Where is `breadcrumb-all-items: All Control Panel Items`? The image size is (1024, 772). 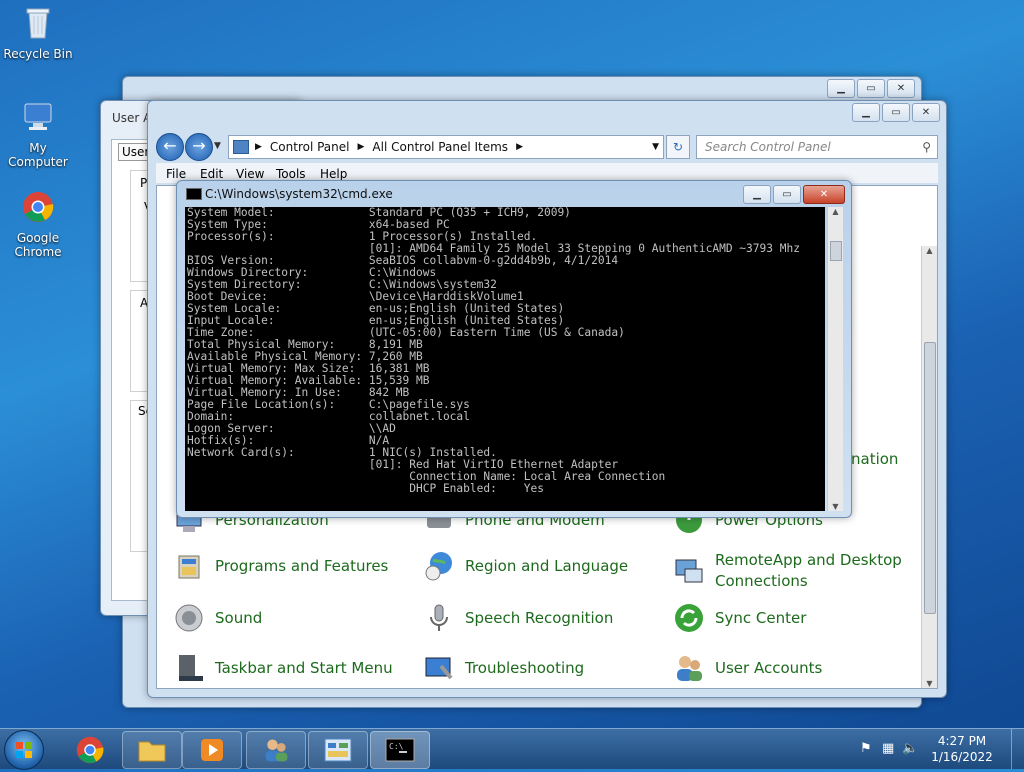
breadcrumb-all-items: All Control Panel Items is located at coordinates (440, 147).